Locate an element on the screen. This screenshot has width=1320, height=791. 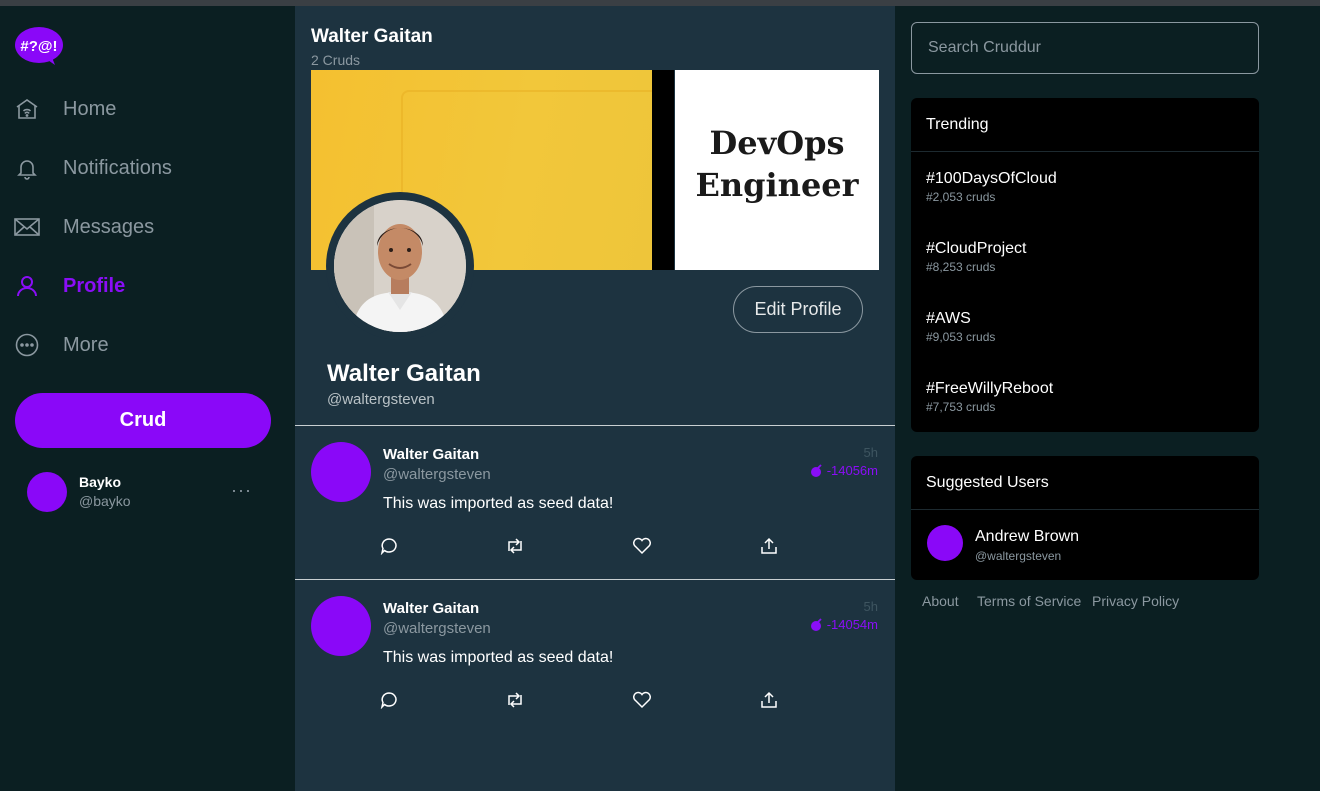
nav-messages: Messages is located at coordinates (84, 227).